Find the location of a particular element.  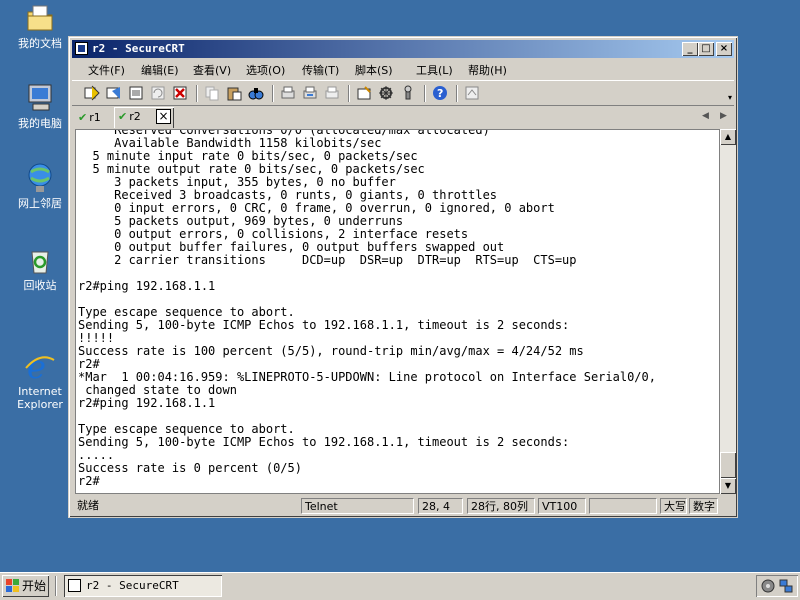

connect-in-tab-icon is located at coordinates (136, 93).